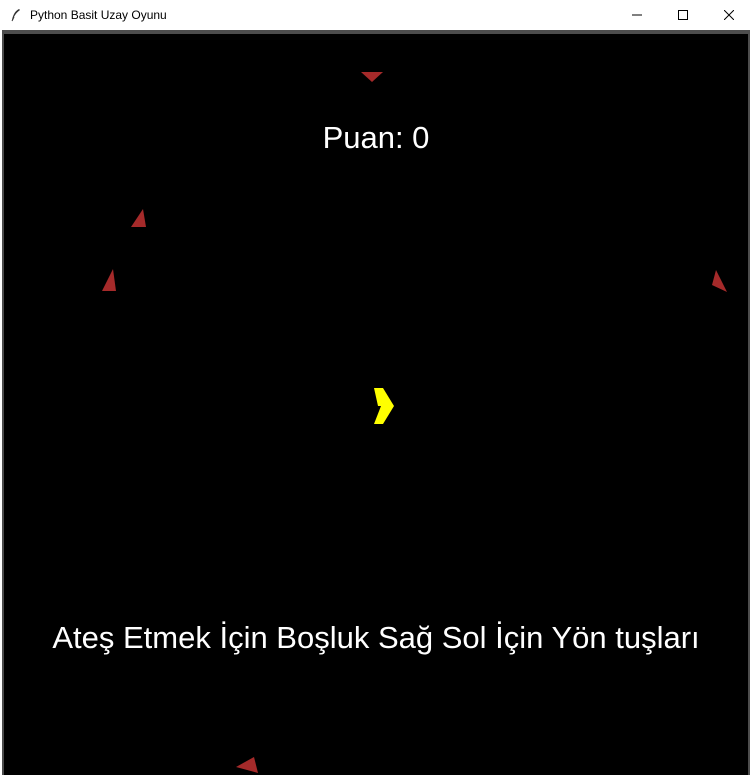 The width and height of the screenshot is (752, 777). I want to click on window-controls, so click(683, 15).